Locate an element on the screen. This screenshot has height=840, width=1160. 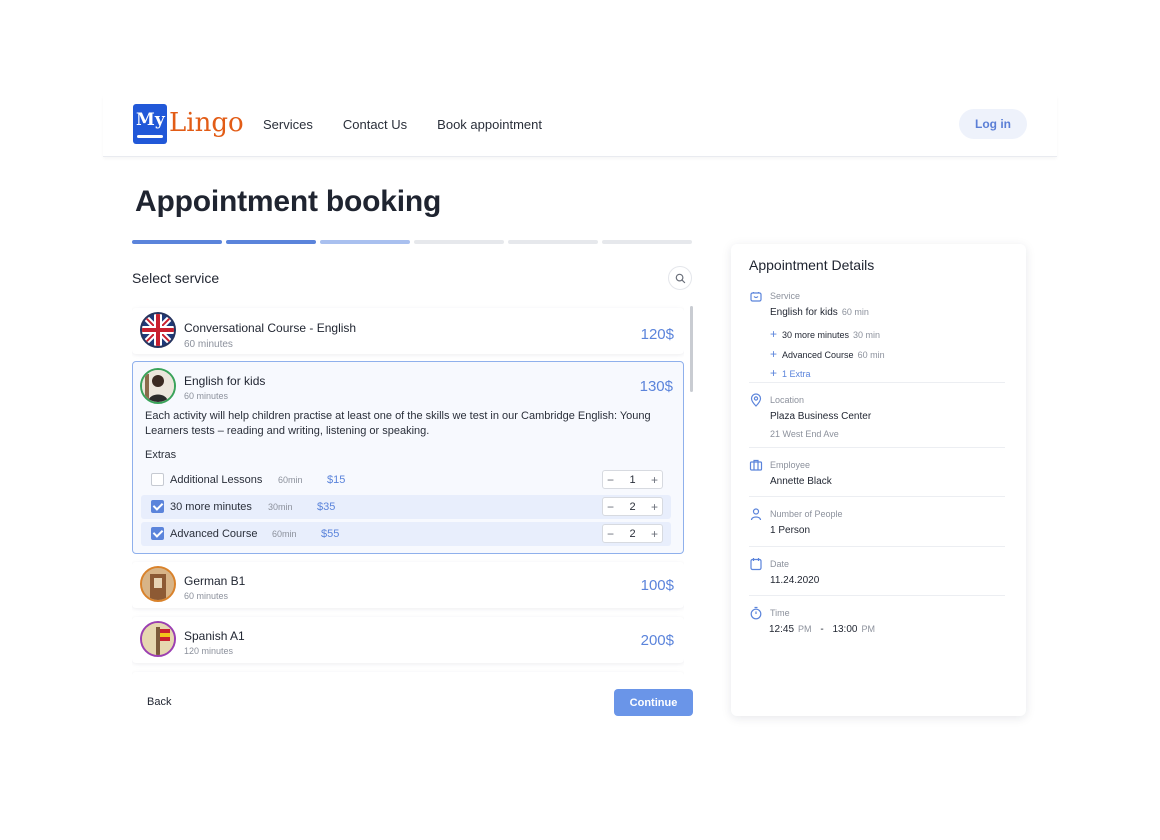
select-service-label: Select service is located at coordinates (176, 278).